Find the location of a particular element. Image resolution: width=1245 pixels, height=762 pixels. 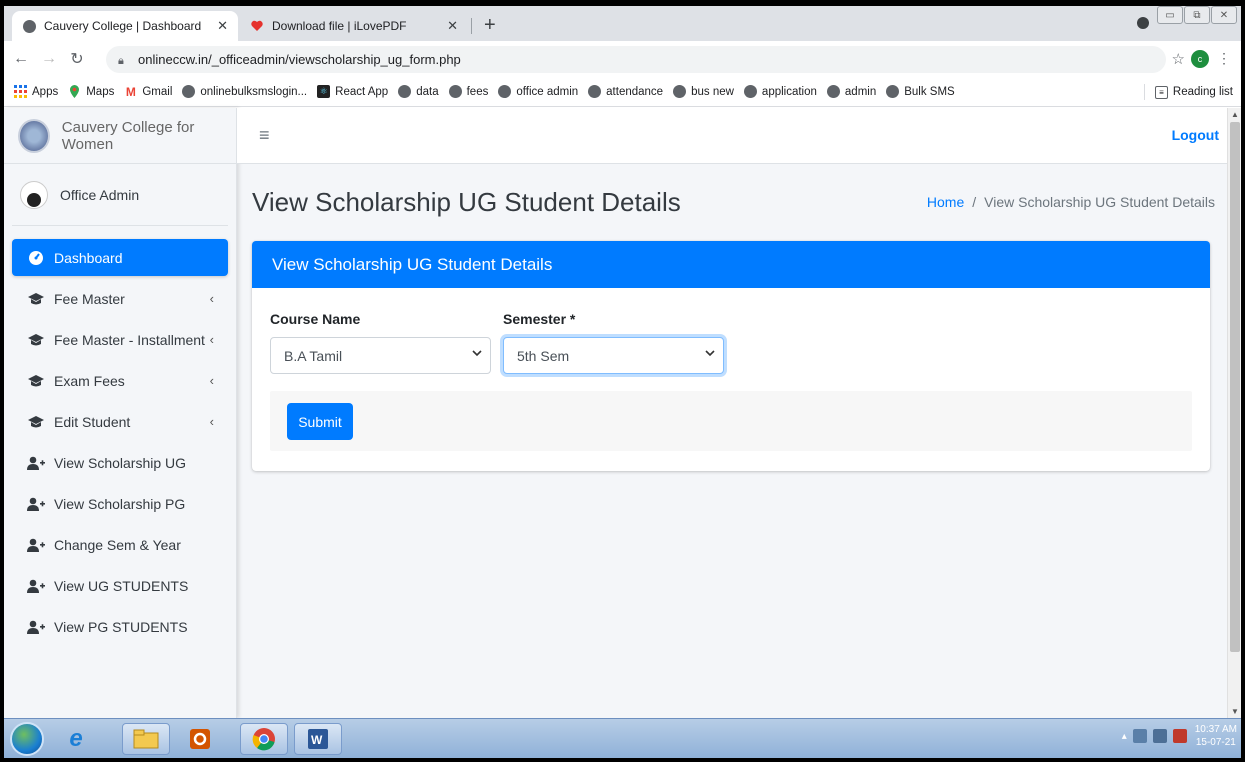

internet-explorer-icon: e is located at coordinates (76, 739).